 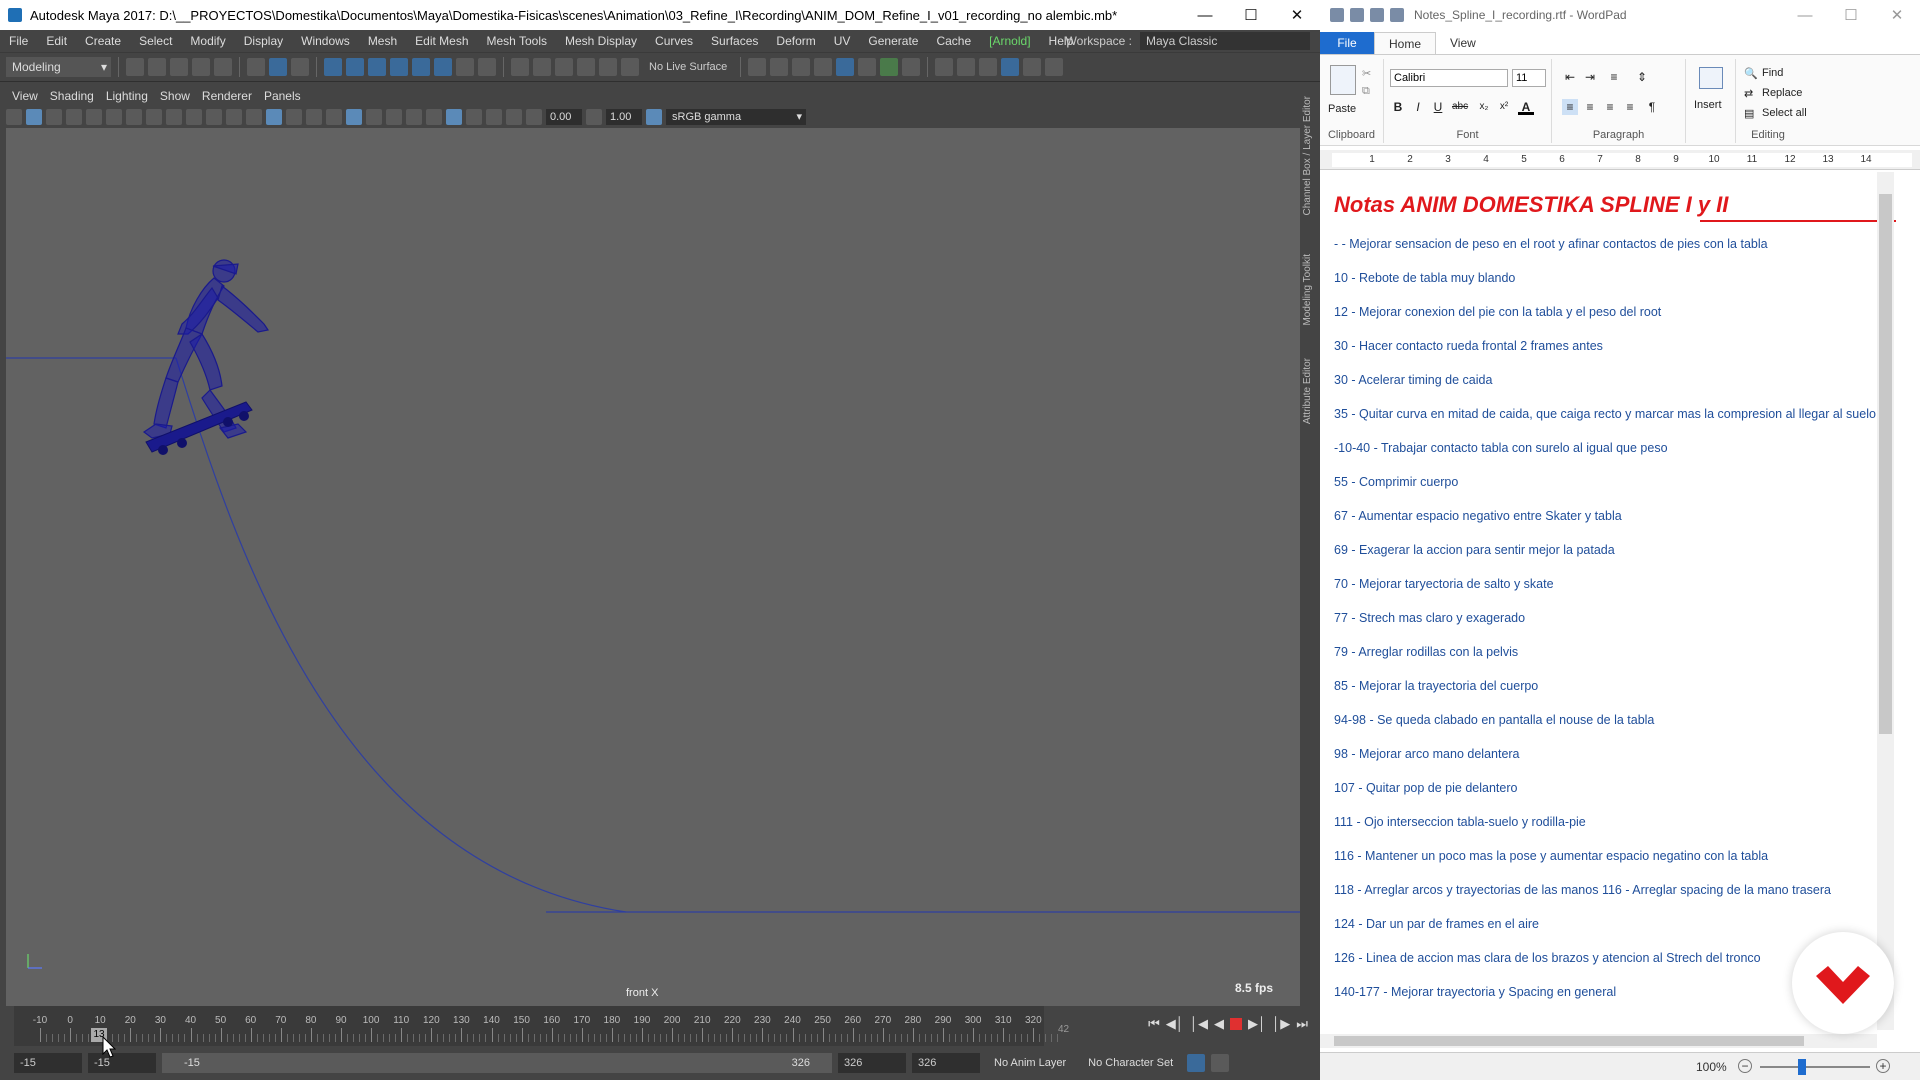 What do you see at coordinates (1343, 80) in the screenshot?
I see `paste-icon` at bounding box center [1343, 80].